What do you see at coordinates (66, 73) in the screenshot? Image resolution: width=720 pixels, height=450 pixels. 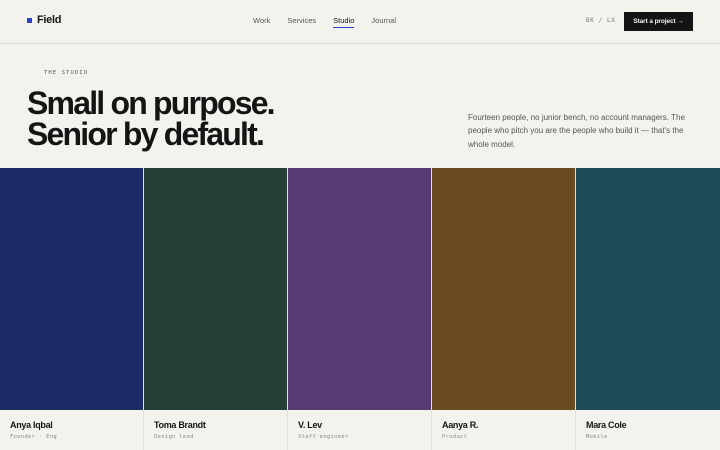 I see `section-eyebrow: THE STUDIO` at bounding box center [66, 73].